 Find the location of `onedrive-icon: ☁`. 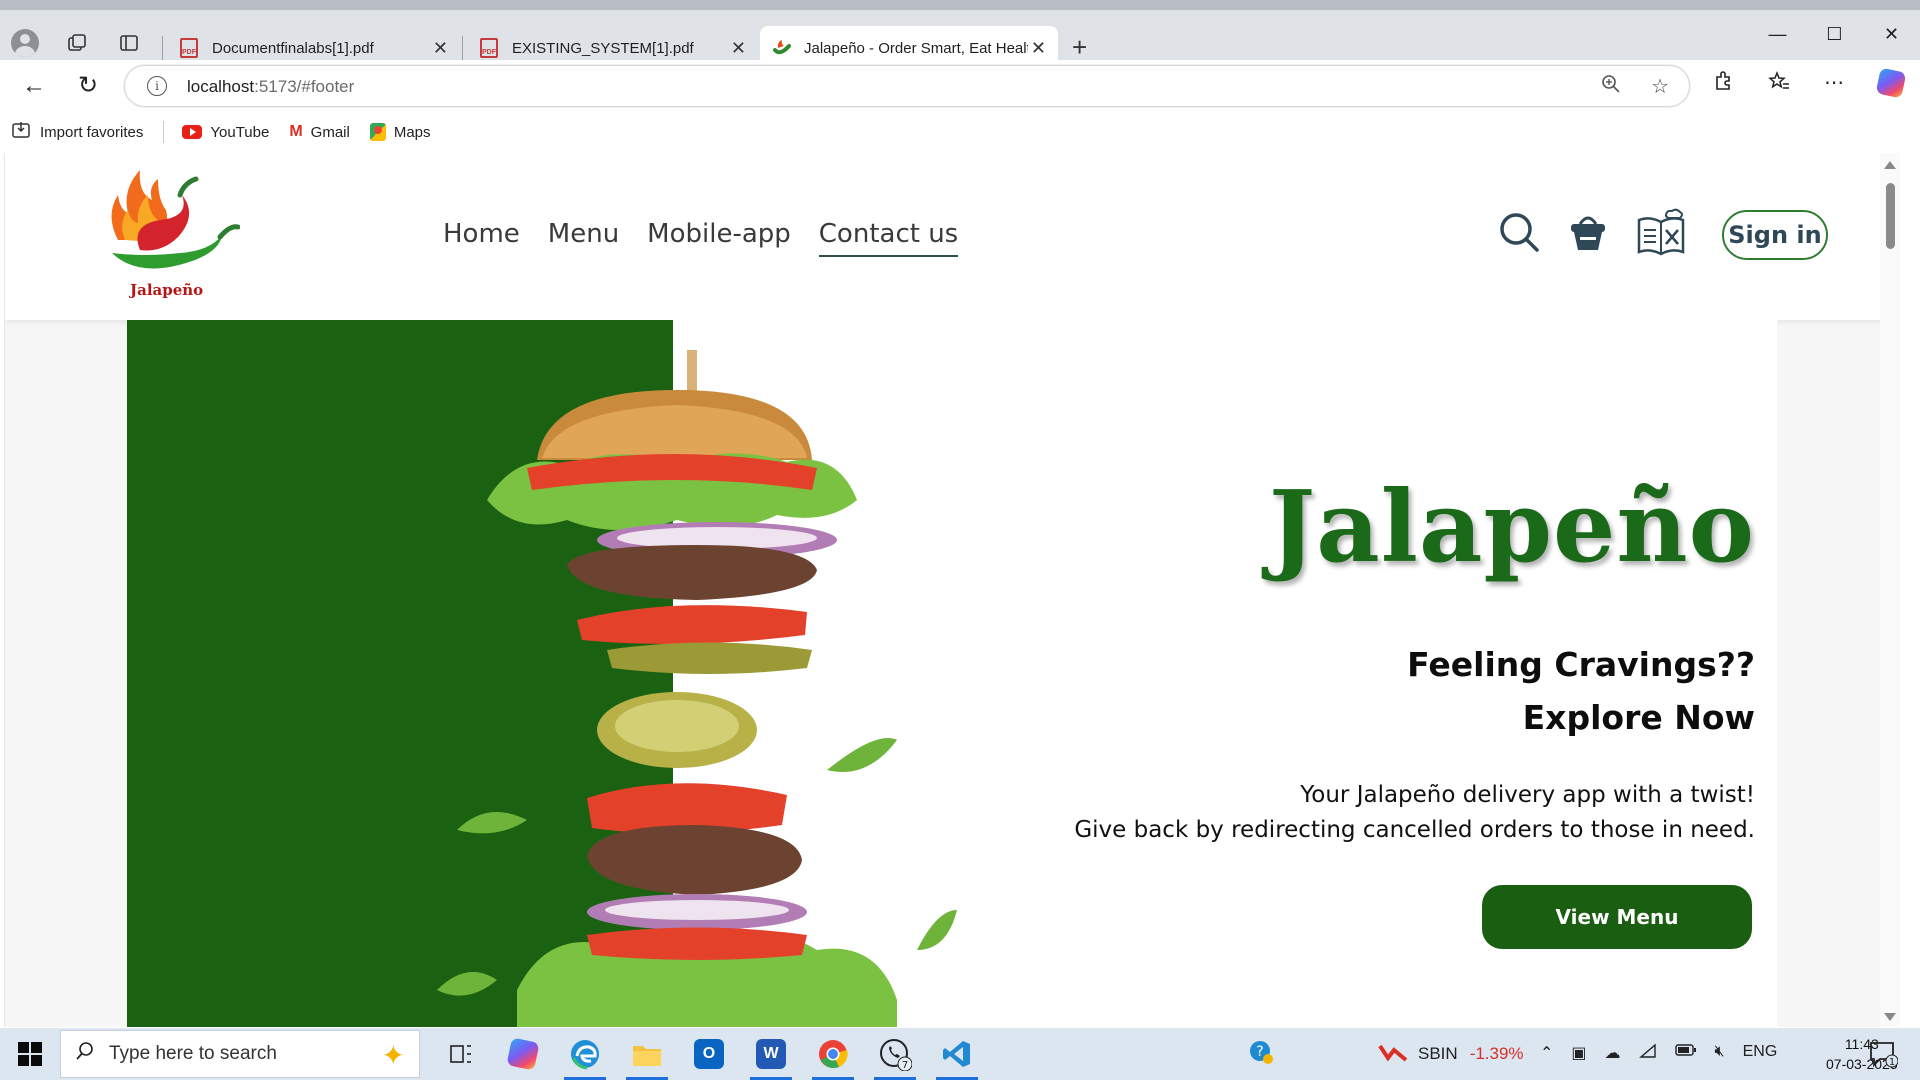

onedrive-icon: ☁ is located at coordinates (1613, 1053).